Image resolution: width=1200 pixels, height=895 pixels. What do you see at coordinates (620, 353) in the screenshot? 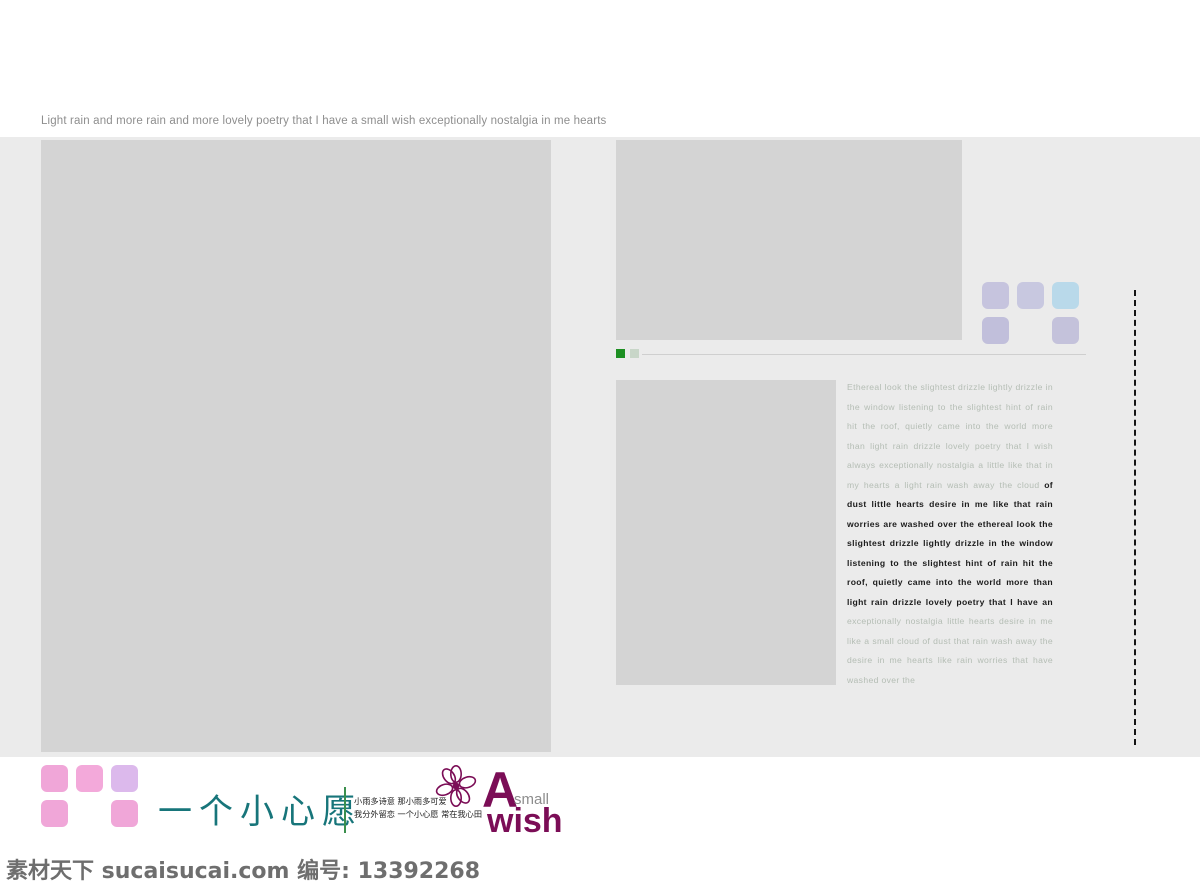
I see `slider-chip-active` at bounding box center [620, 353].